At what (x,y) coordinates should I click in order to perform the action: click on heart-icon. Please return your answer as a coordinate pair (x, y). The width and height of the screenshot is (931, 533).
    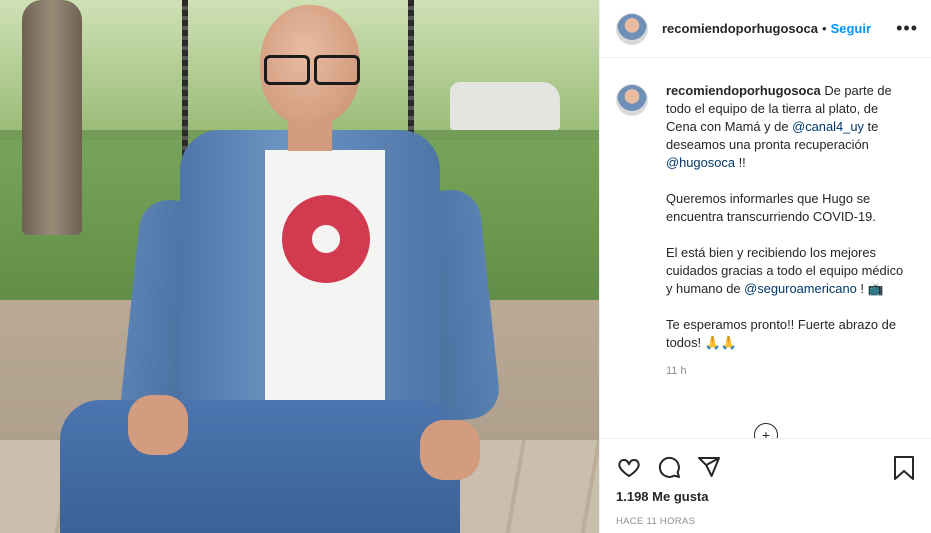
    Looking at the image, I should click on (629, 467).